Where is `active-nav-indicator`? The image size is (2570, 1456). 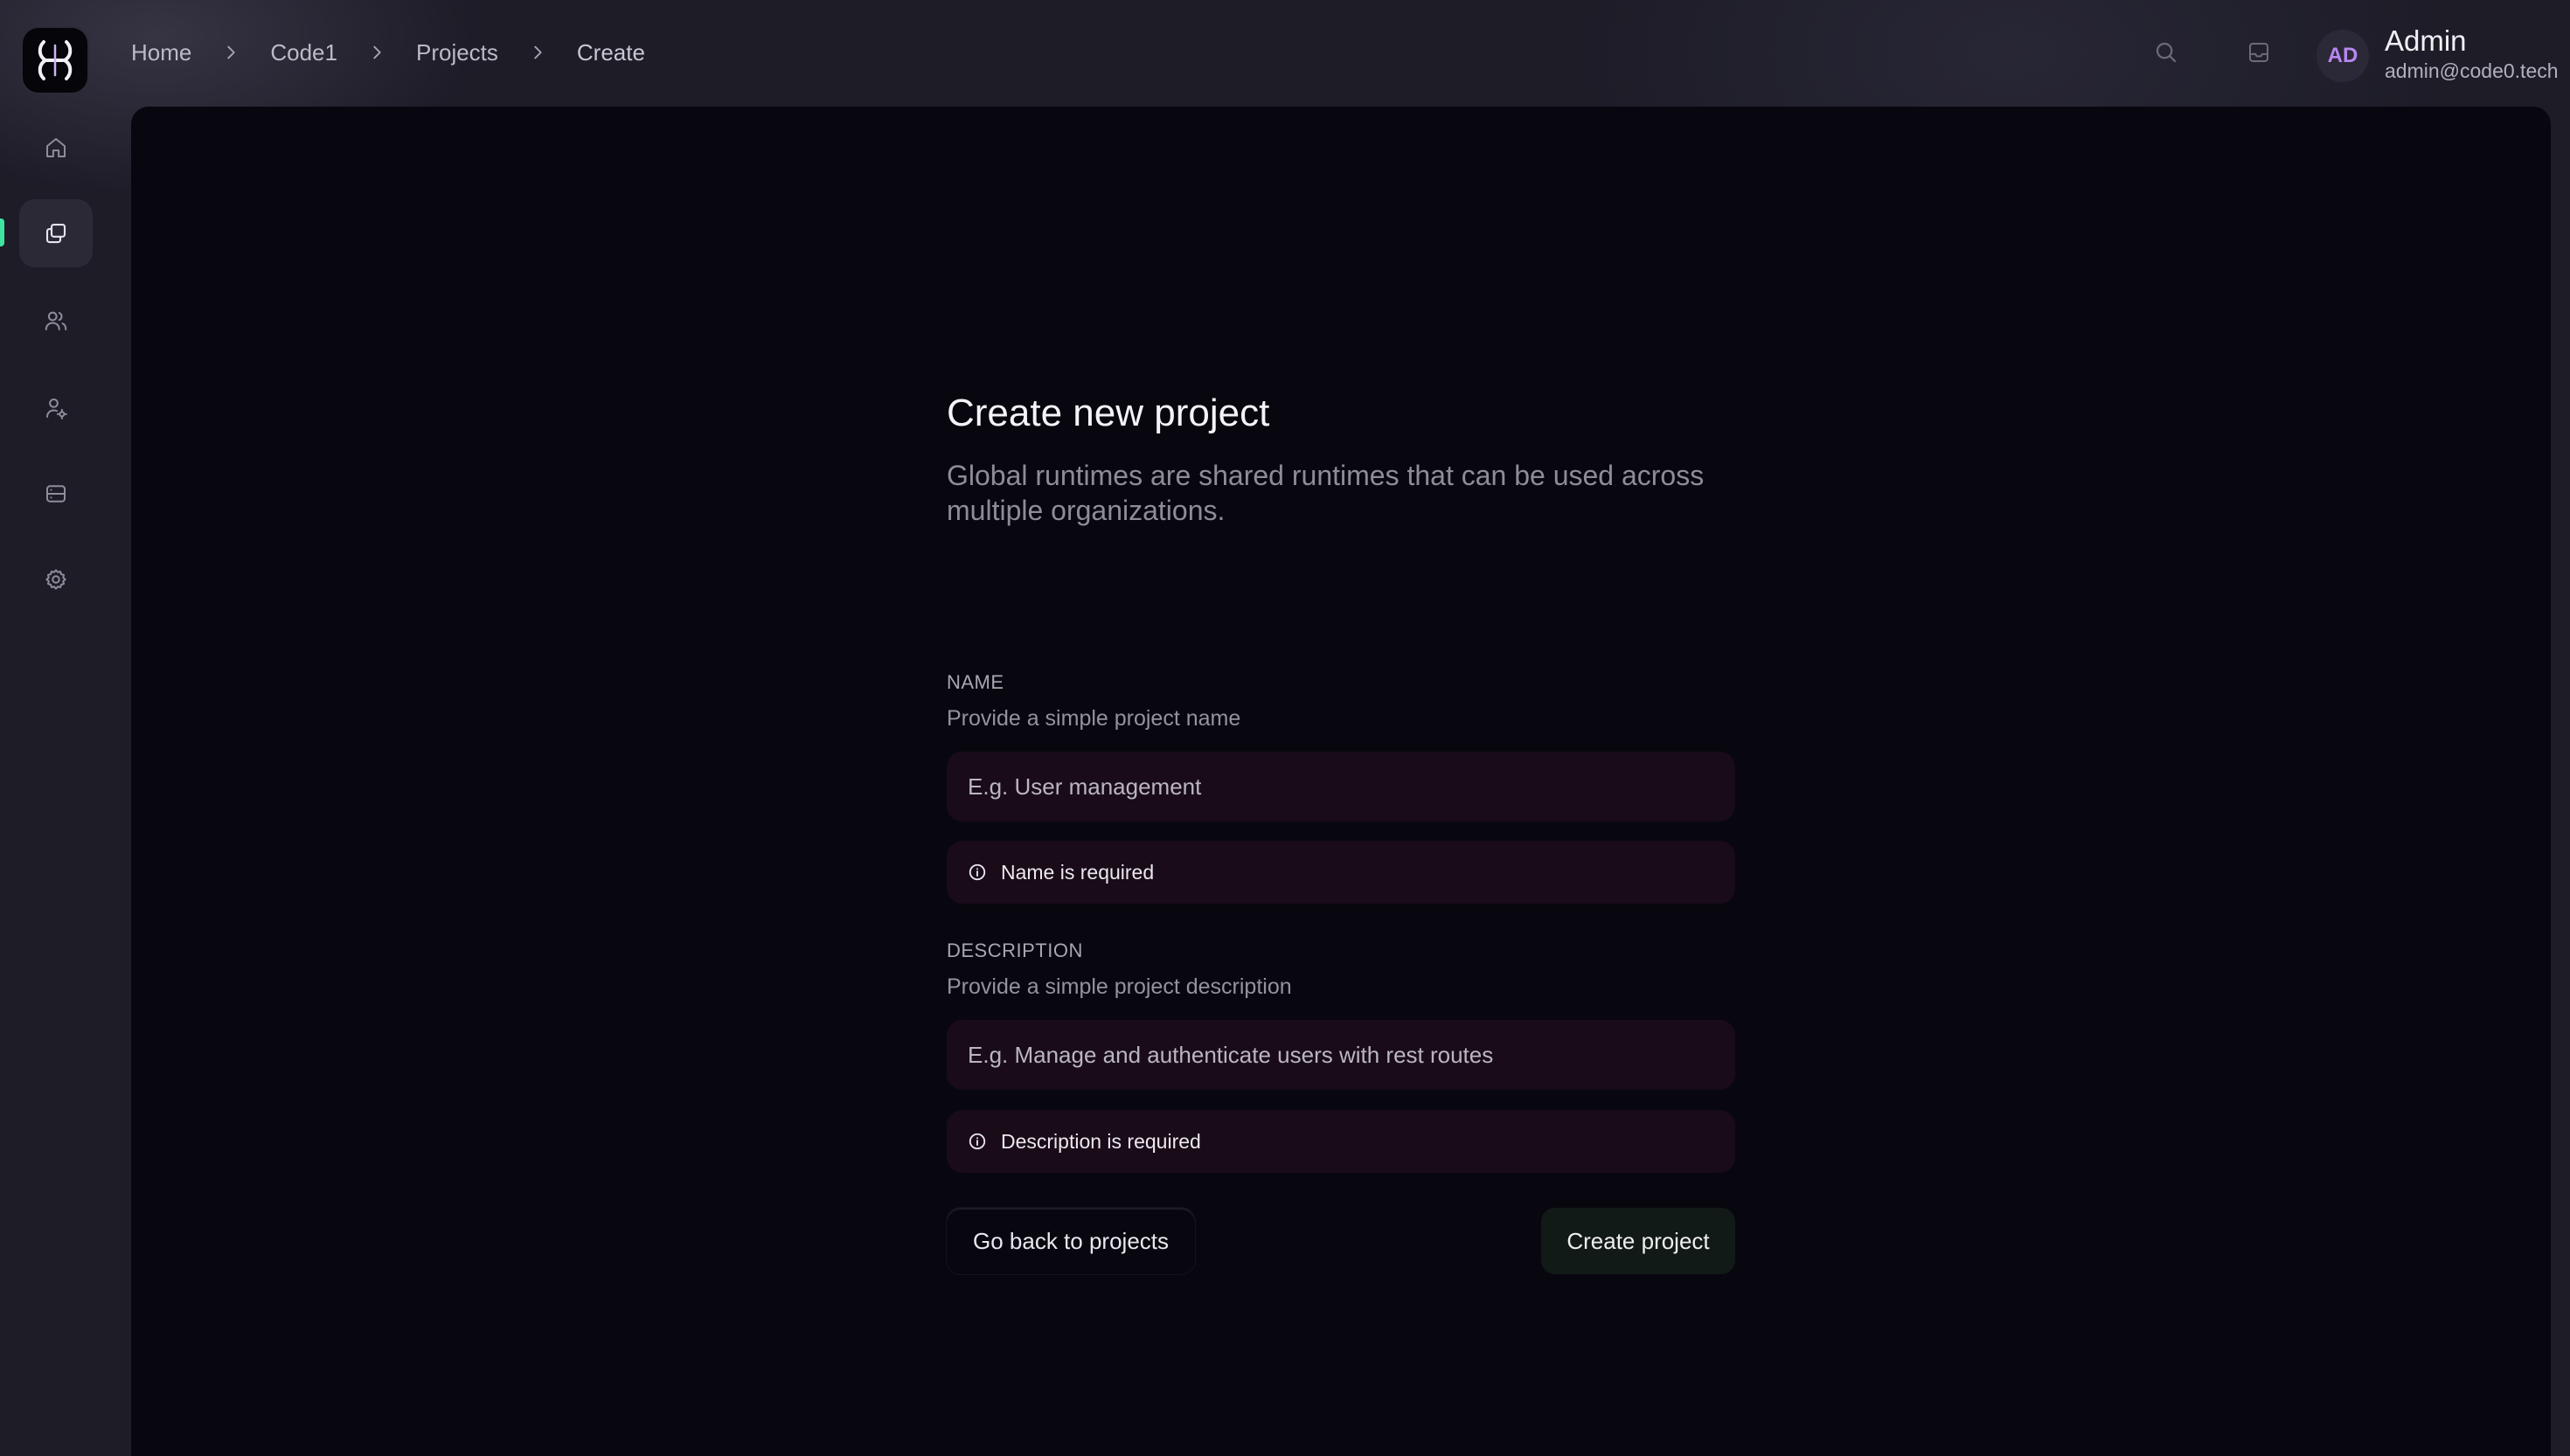 active-nav-indicator is located at coordinates (2, 232).